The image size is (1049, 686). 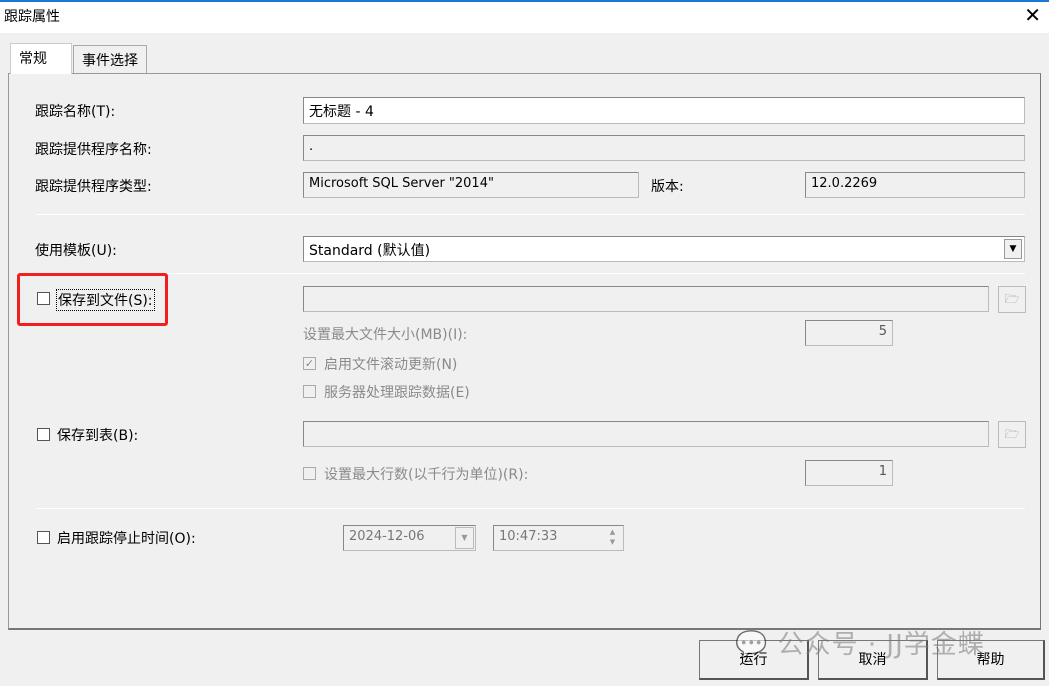 I want to click on trace-name-input: 无标题 - 4, so click(x=664, y=110).